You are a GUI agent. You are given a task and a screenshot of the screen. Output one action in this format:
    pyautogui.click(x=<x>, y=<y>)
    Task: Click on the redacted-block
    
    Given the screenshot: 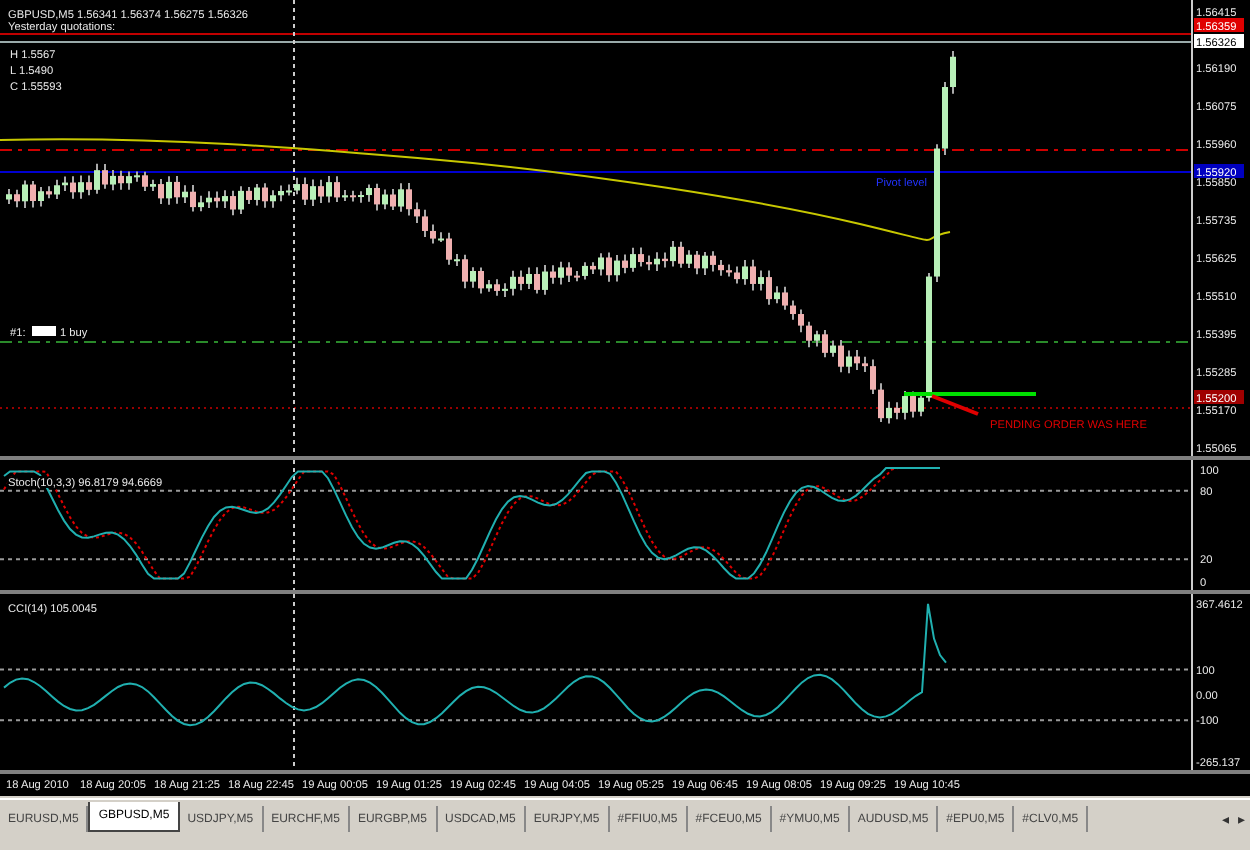 What is the action you would take?
    pyautogui.click(x=44, y=331)
    